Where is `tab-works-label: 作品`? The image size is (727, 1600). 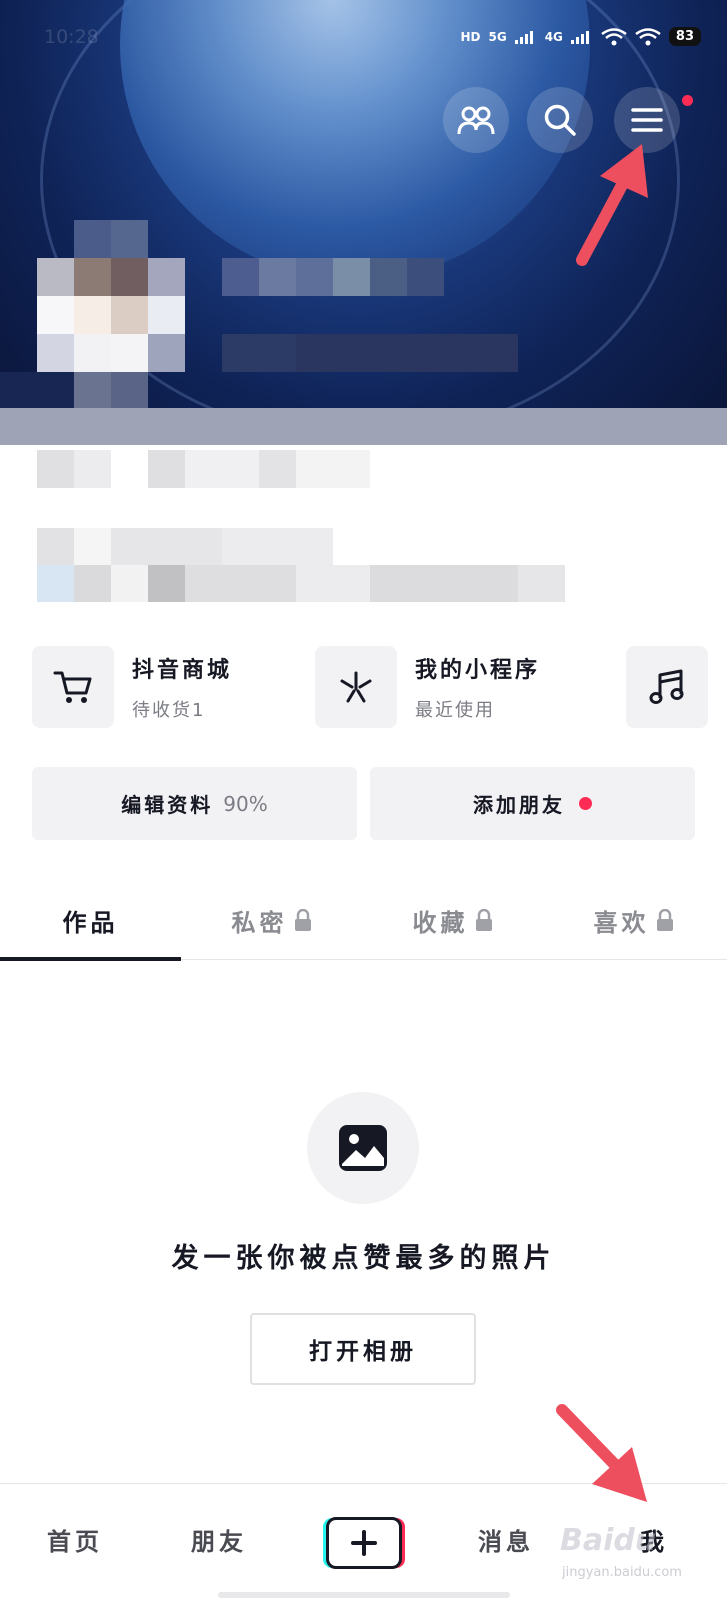 tab-works-label: 作品 is located at coordinates (90, 922).